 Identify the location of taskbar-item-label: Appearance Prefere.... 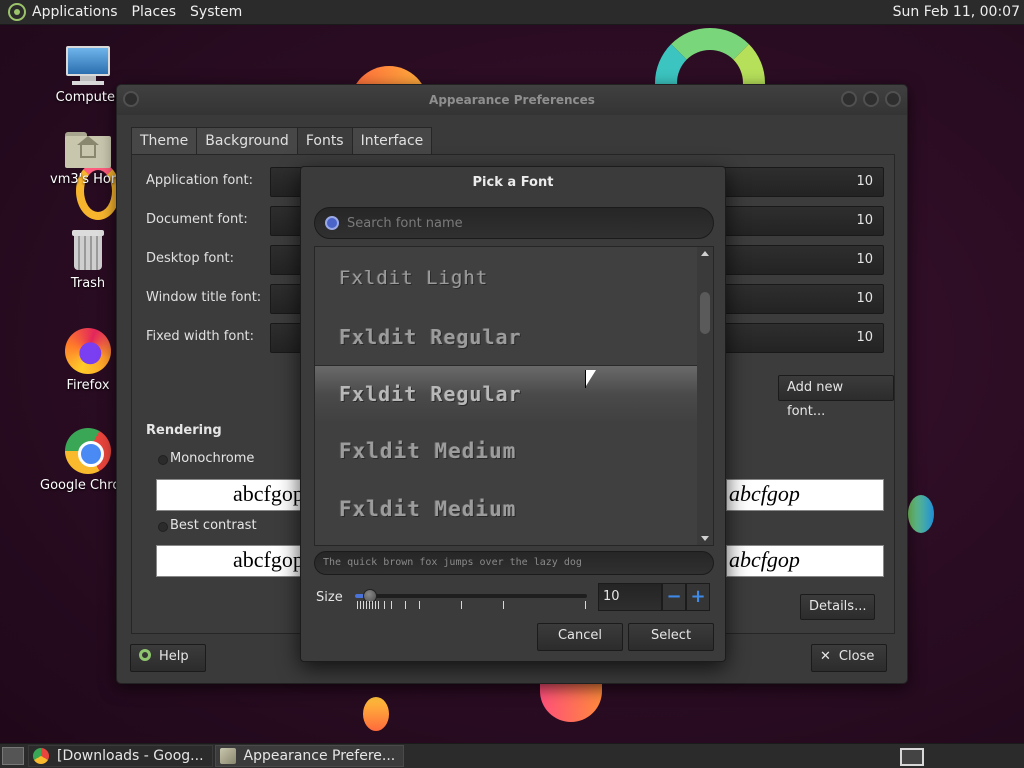
(319, 756).